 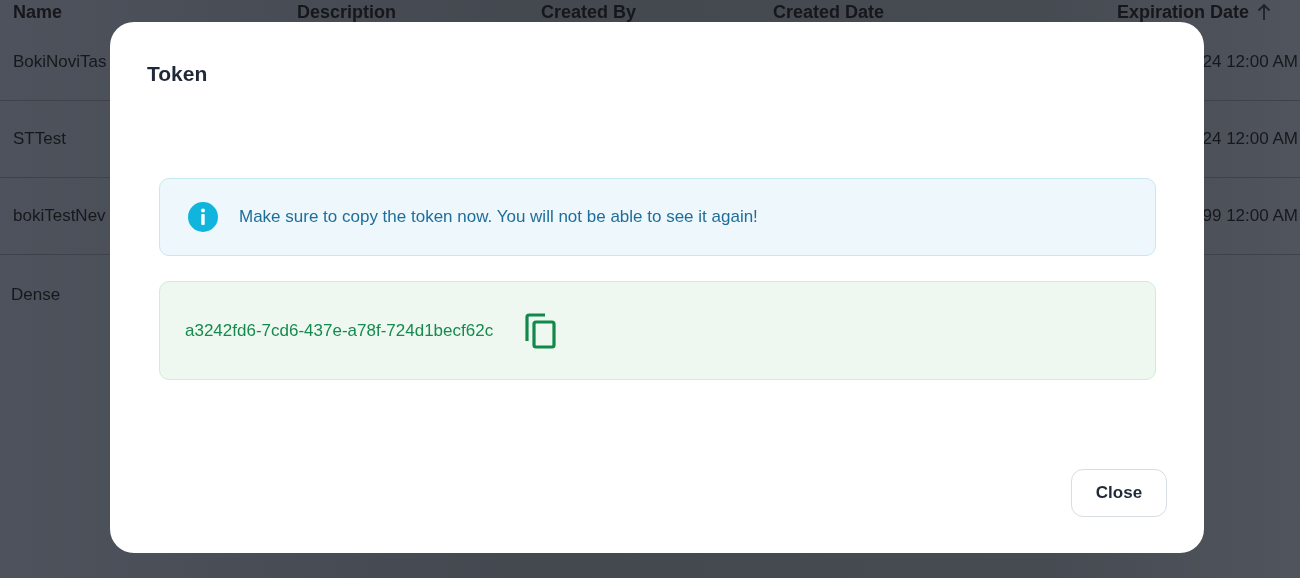 What do you see at coordinates (541, 330) in the screenshot?
I see `copy-icon` at bounding box center [541, 330].